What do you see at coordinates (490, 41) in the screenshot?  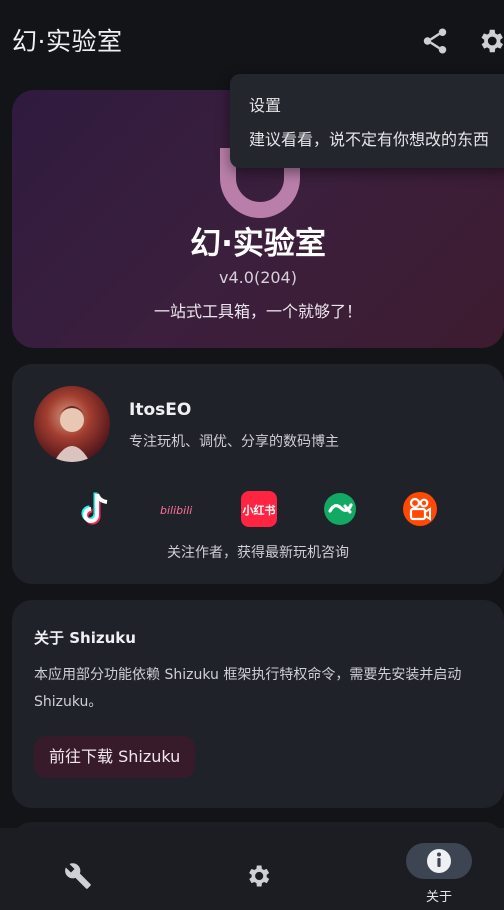 I see `settings-icon` at bounding box center [490, 41].